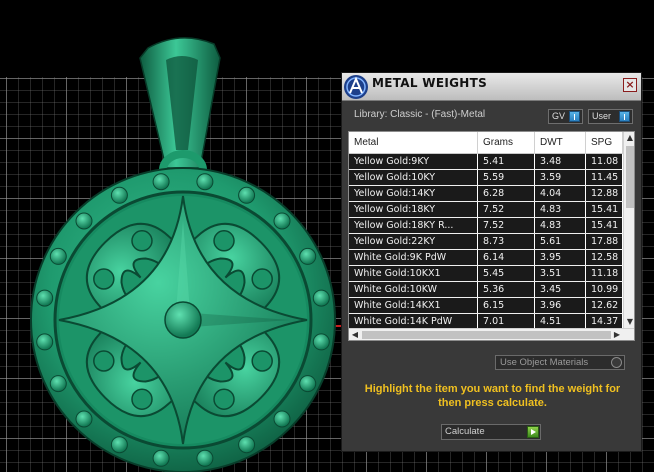 The width and height of the screenshot is (654, 472). Describe the element at coordinates (413, 257) in the screenshot. I see `cell-metal: White Gold:9K PdW` at that location.